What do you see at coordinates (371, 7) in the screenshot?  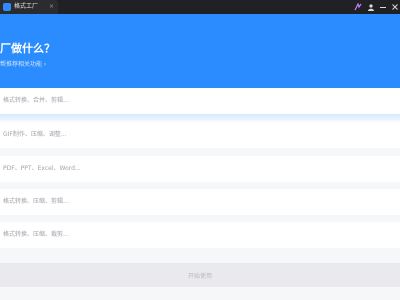 I see `user-icon` at bounding box center [371, 7].